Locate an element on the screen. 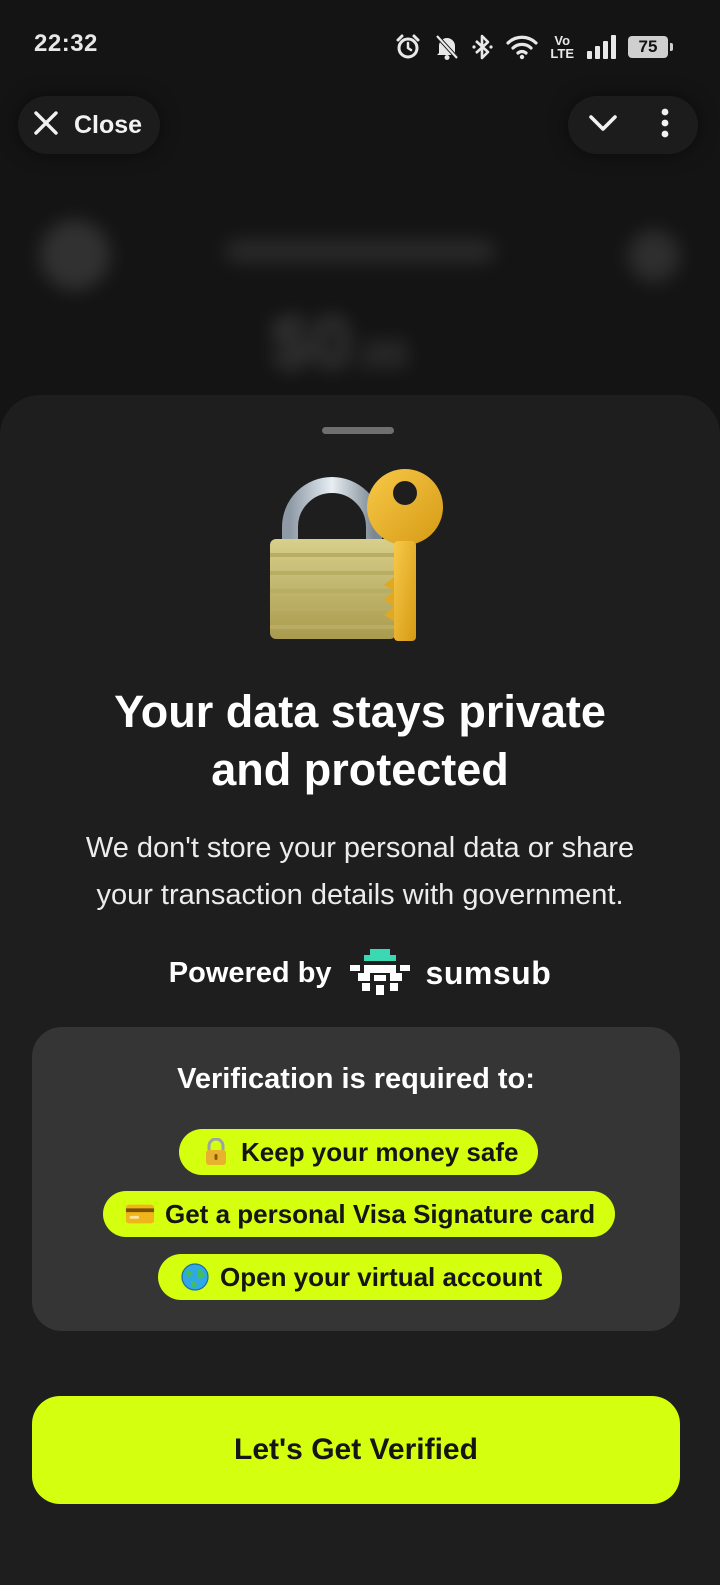  status-bar: 22:32 Vo LTE 75 is located at coordinates (360, 46).